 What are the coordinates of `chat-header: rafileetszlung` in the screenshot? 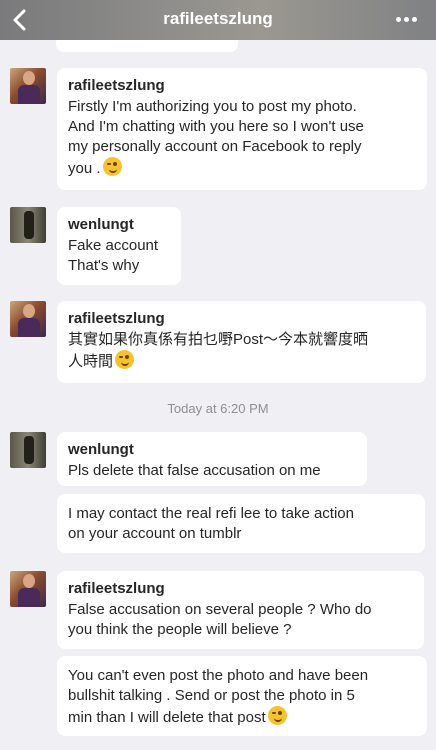 It's located at (218, 20).